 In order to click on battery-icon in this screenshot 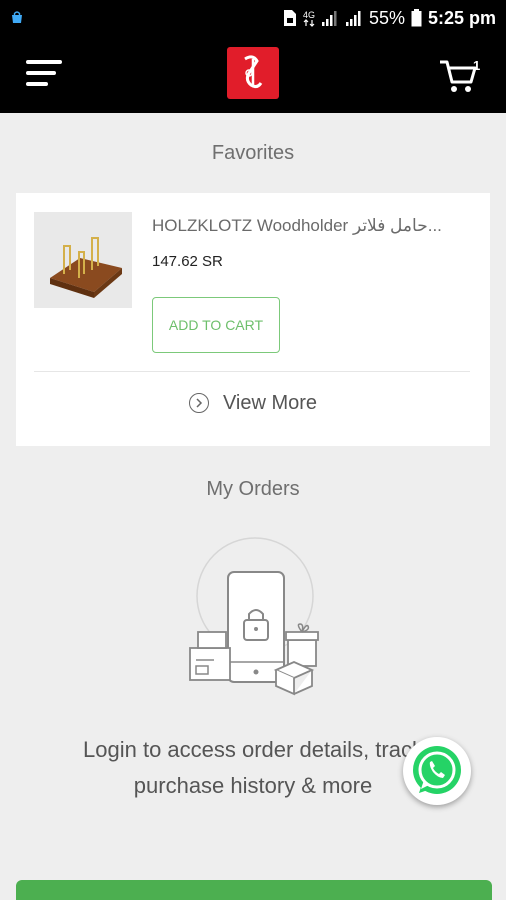, I will do `click(416, 18)`.